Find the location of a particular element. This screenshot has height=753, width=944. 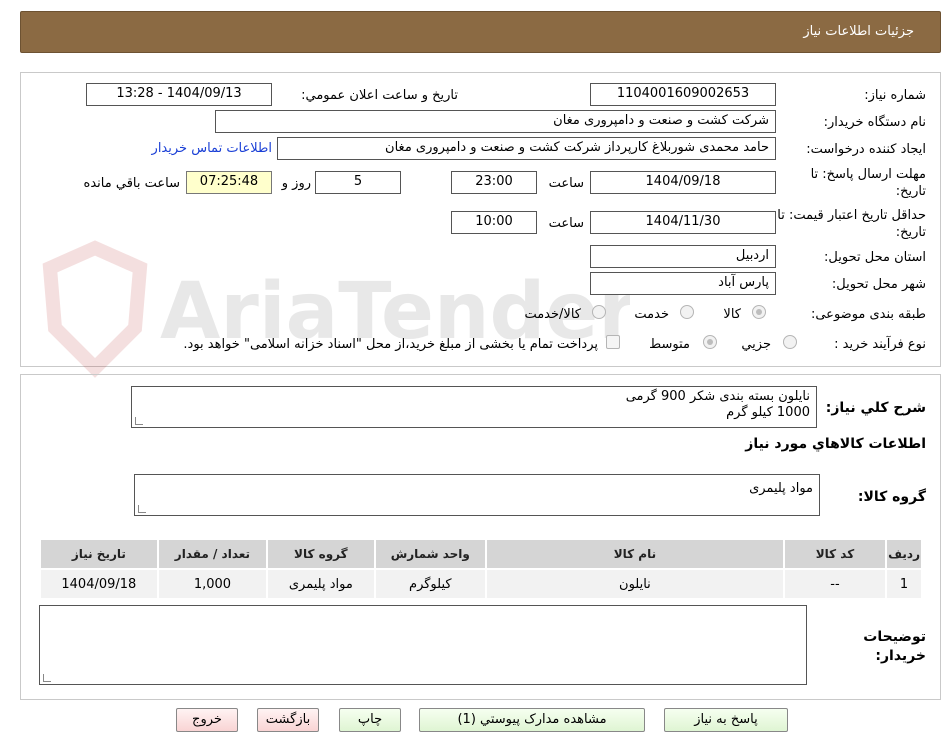

process-label: نوع فرآیند خرید : is located at coordinates (880, 344).